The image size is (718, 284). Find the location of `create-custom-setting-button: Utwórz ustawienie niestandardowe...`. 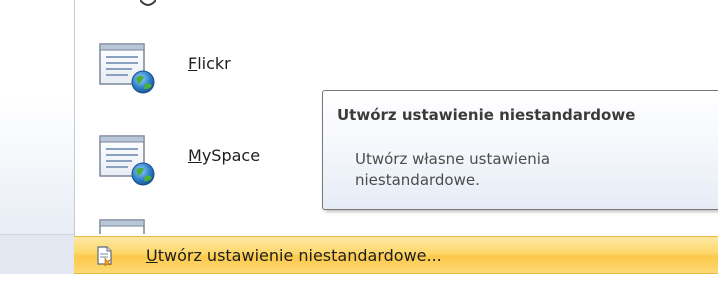

create-custom-setting-button: Utwórz ustawienie niestandardowe... is located at coordinates (396, 255).